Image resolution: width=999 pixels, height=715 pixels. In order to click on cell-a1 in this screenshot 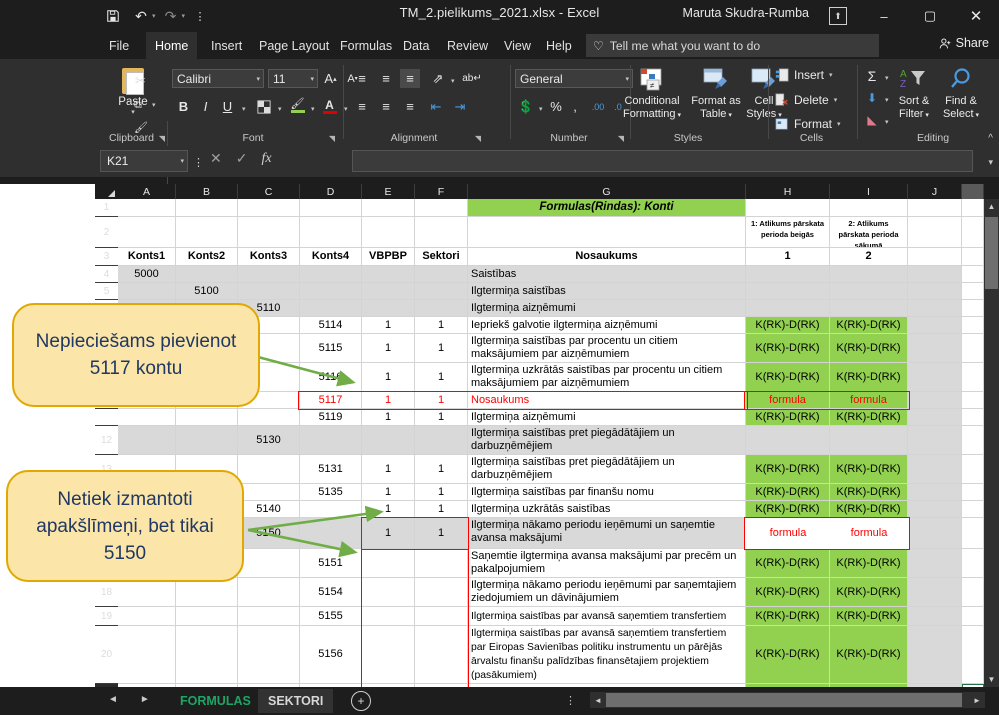, I will do `click(147, 208)`.